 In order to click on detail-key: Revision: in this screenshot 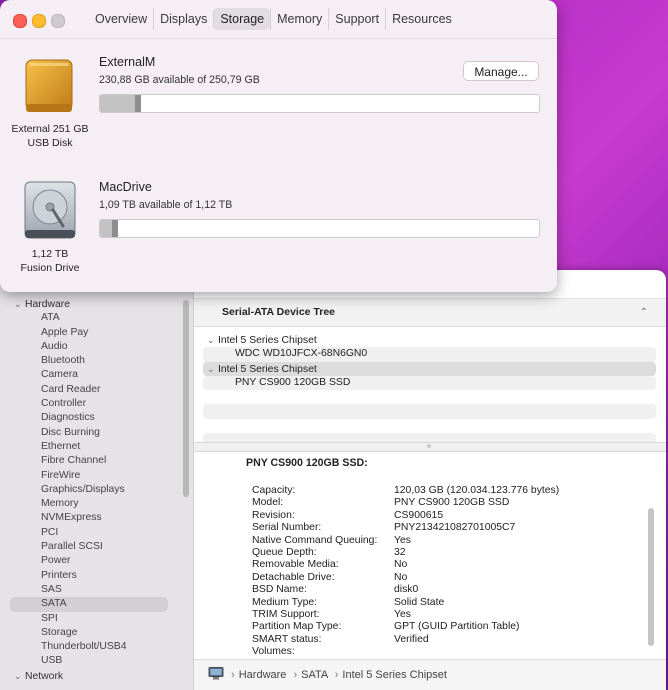, I will do `click(273, 515)`.